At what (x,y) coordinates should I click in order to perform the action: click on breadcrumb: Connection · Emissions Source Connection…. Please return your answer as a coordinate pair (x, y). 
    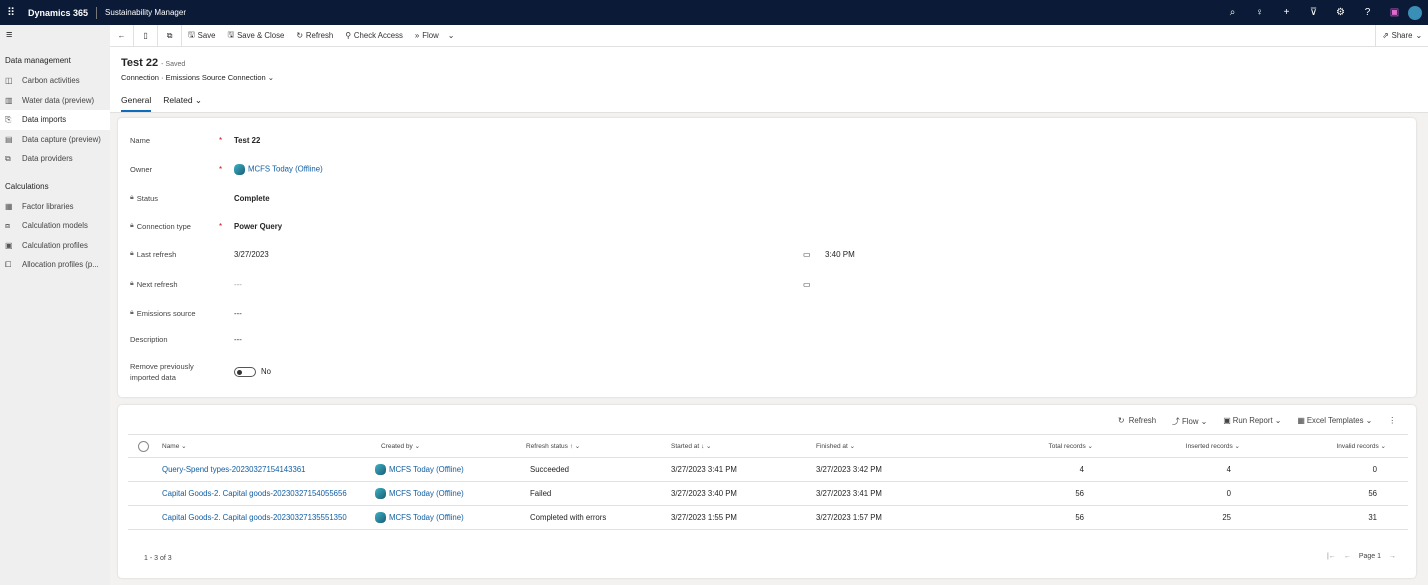
    Looking at the image, I should click on (198, 77).